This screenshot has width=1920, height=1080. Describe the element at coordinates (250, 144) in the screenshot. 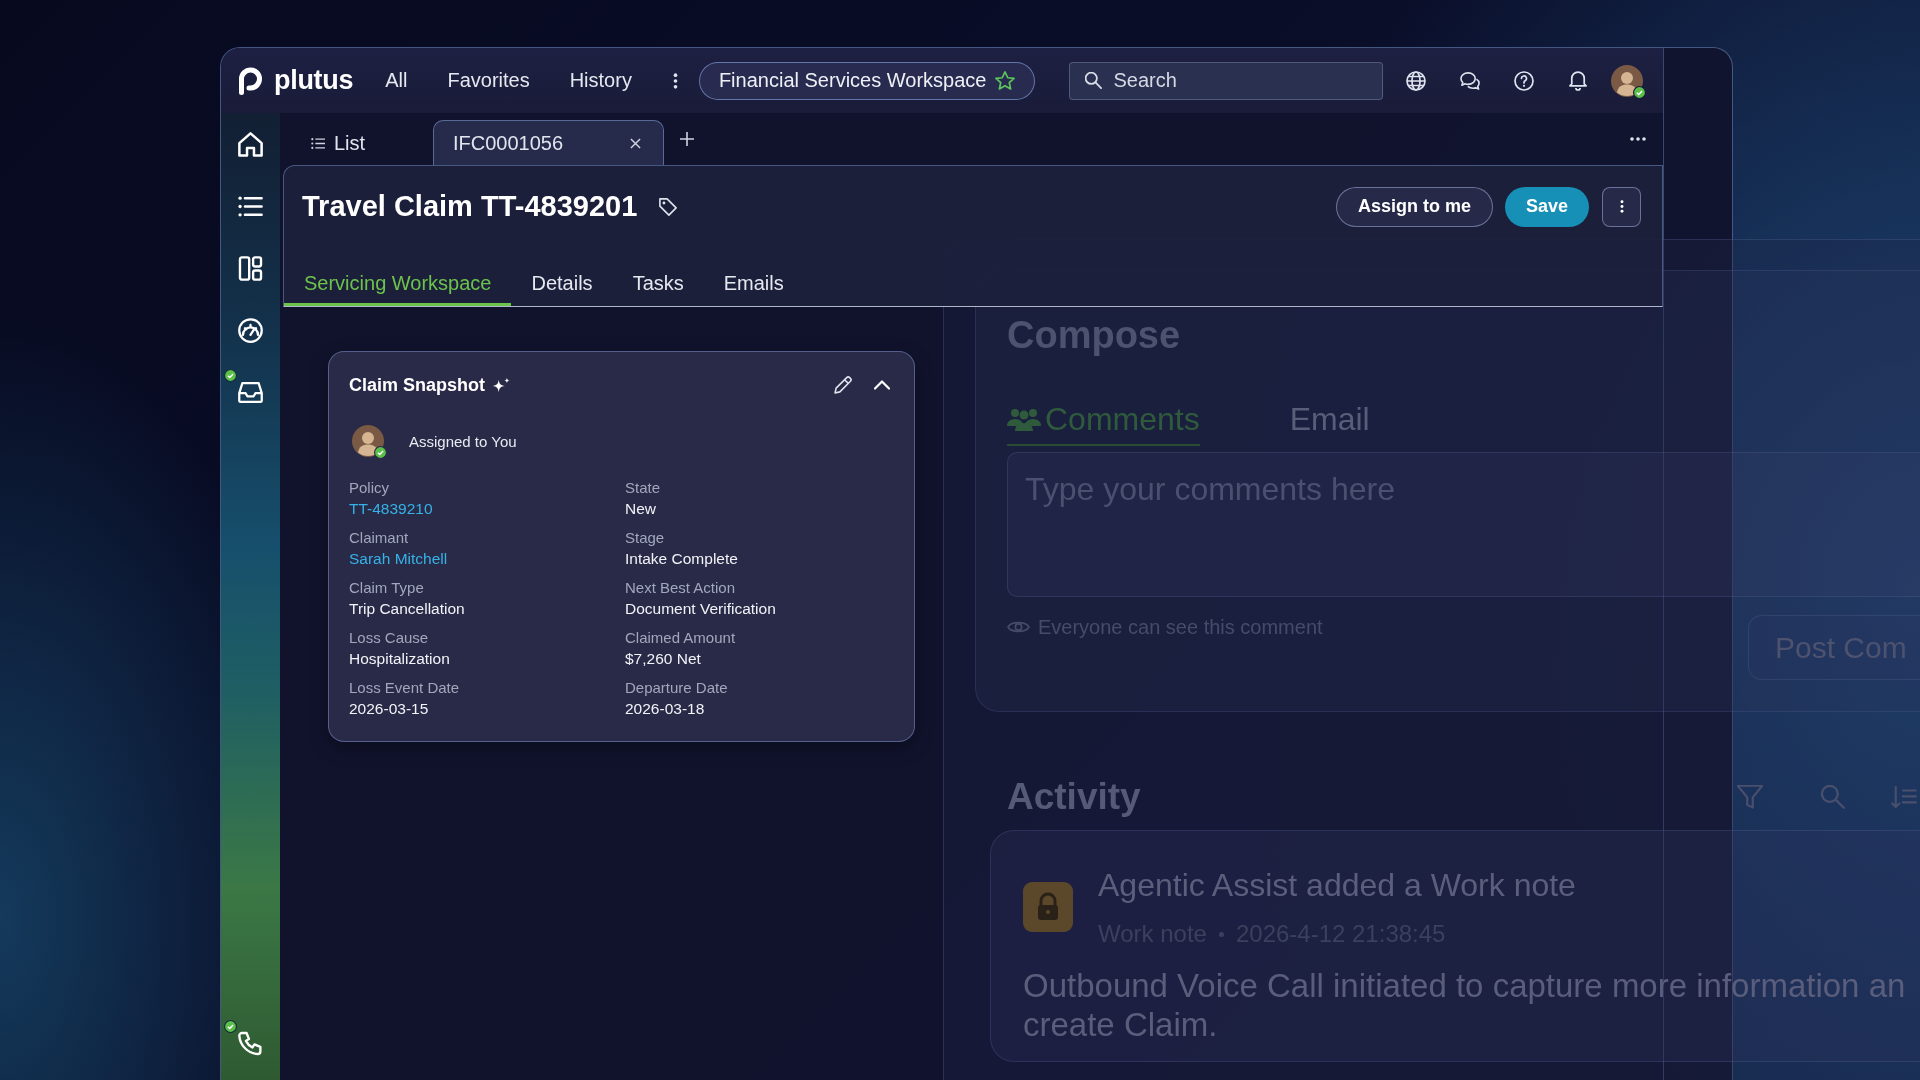

I see `home-icon` at that location.